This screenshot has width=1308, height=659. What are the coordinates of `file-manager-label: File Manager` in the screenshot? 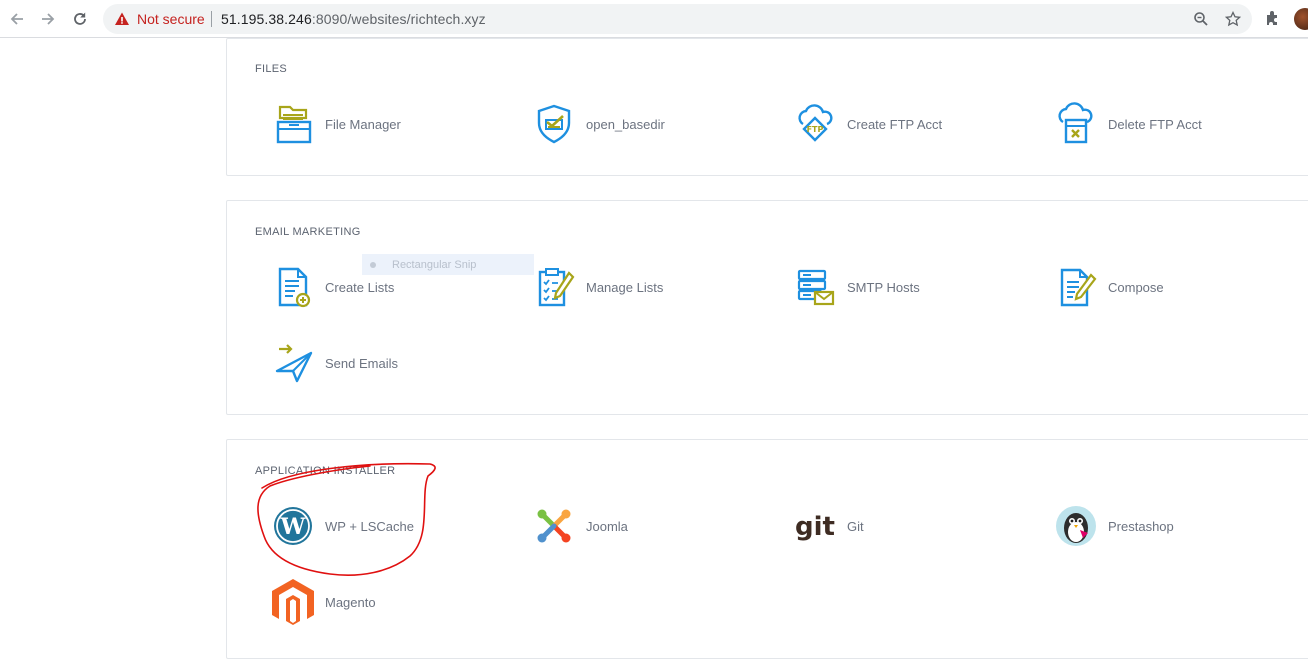 It's located at (363, 124).